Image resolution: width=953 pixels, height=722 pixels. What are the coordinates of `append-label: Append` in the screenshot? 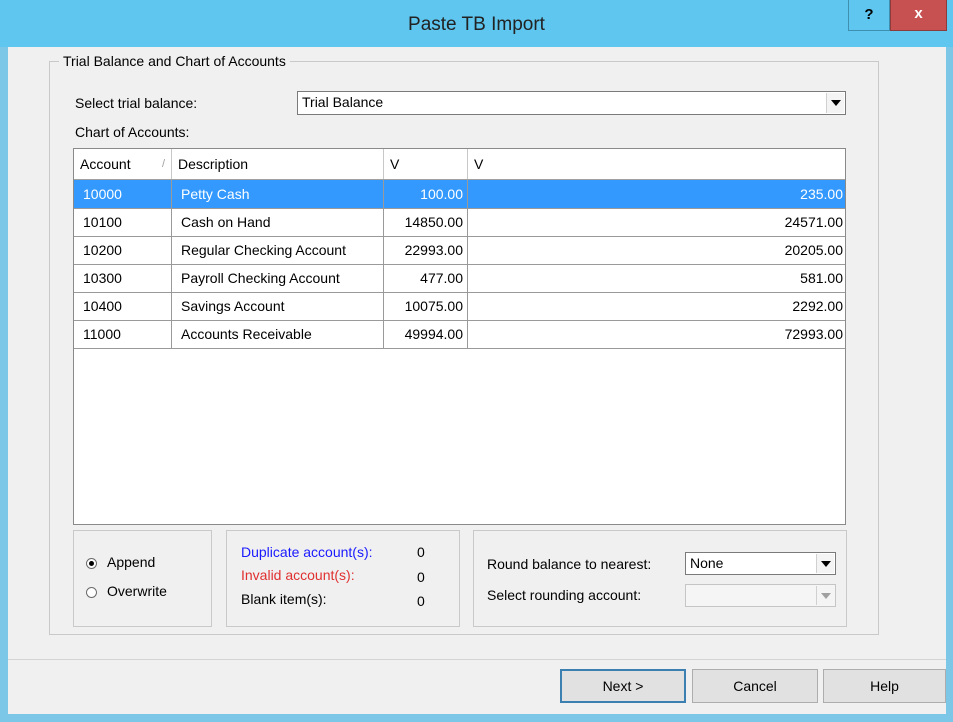 It's located at (131, 562).